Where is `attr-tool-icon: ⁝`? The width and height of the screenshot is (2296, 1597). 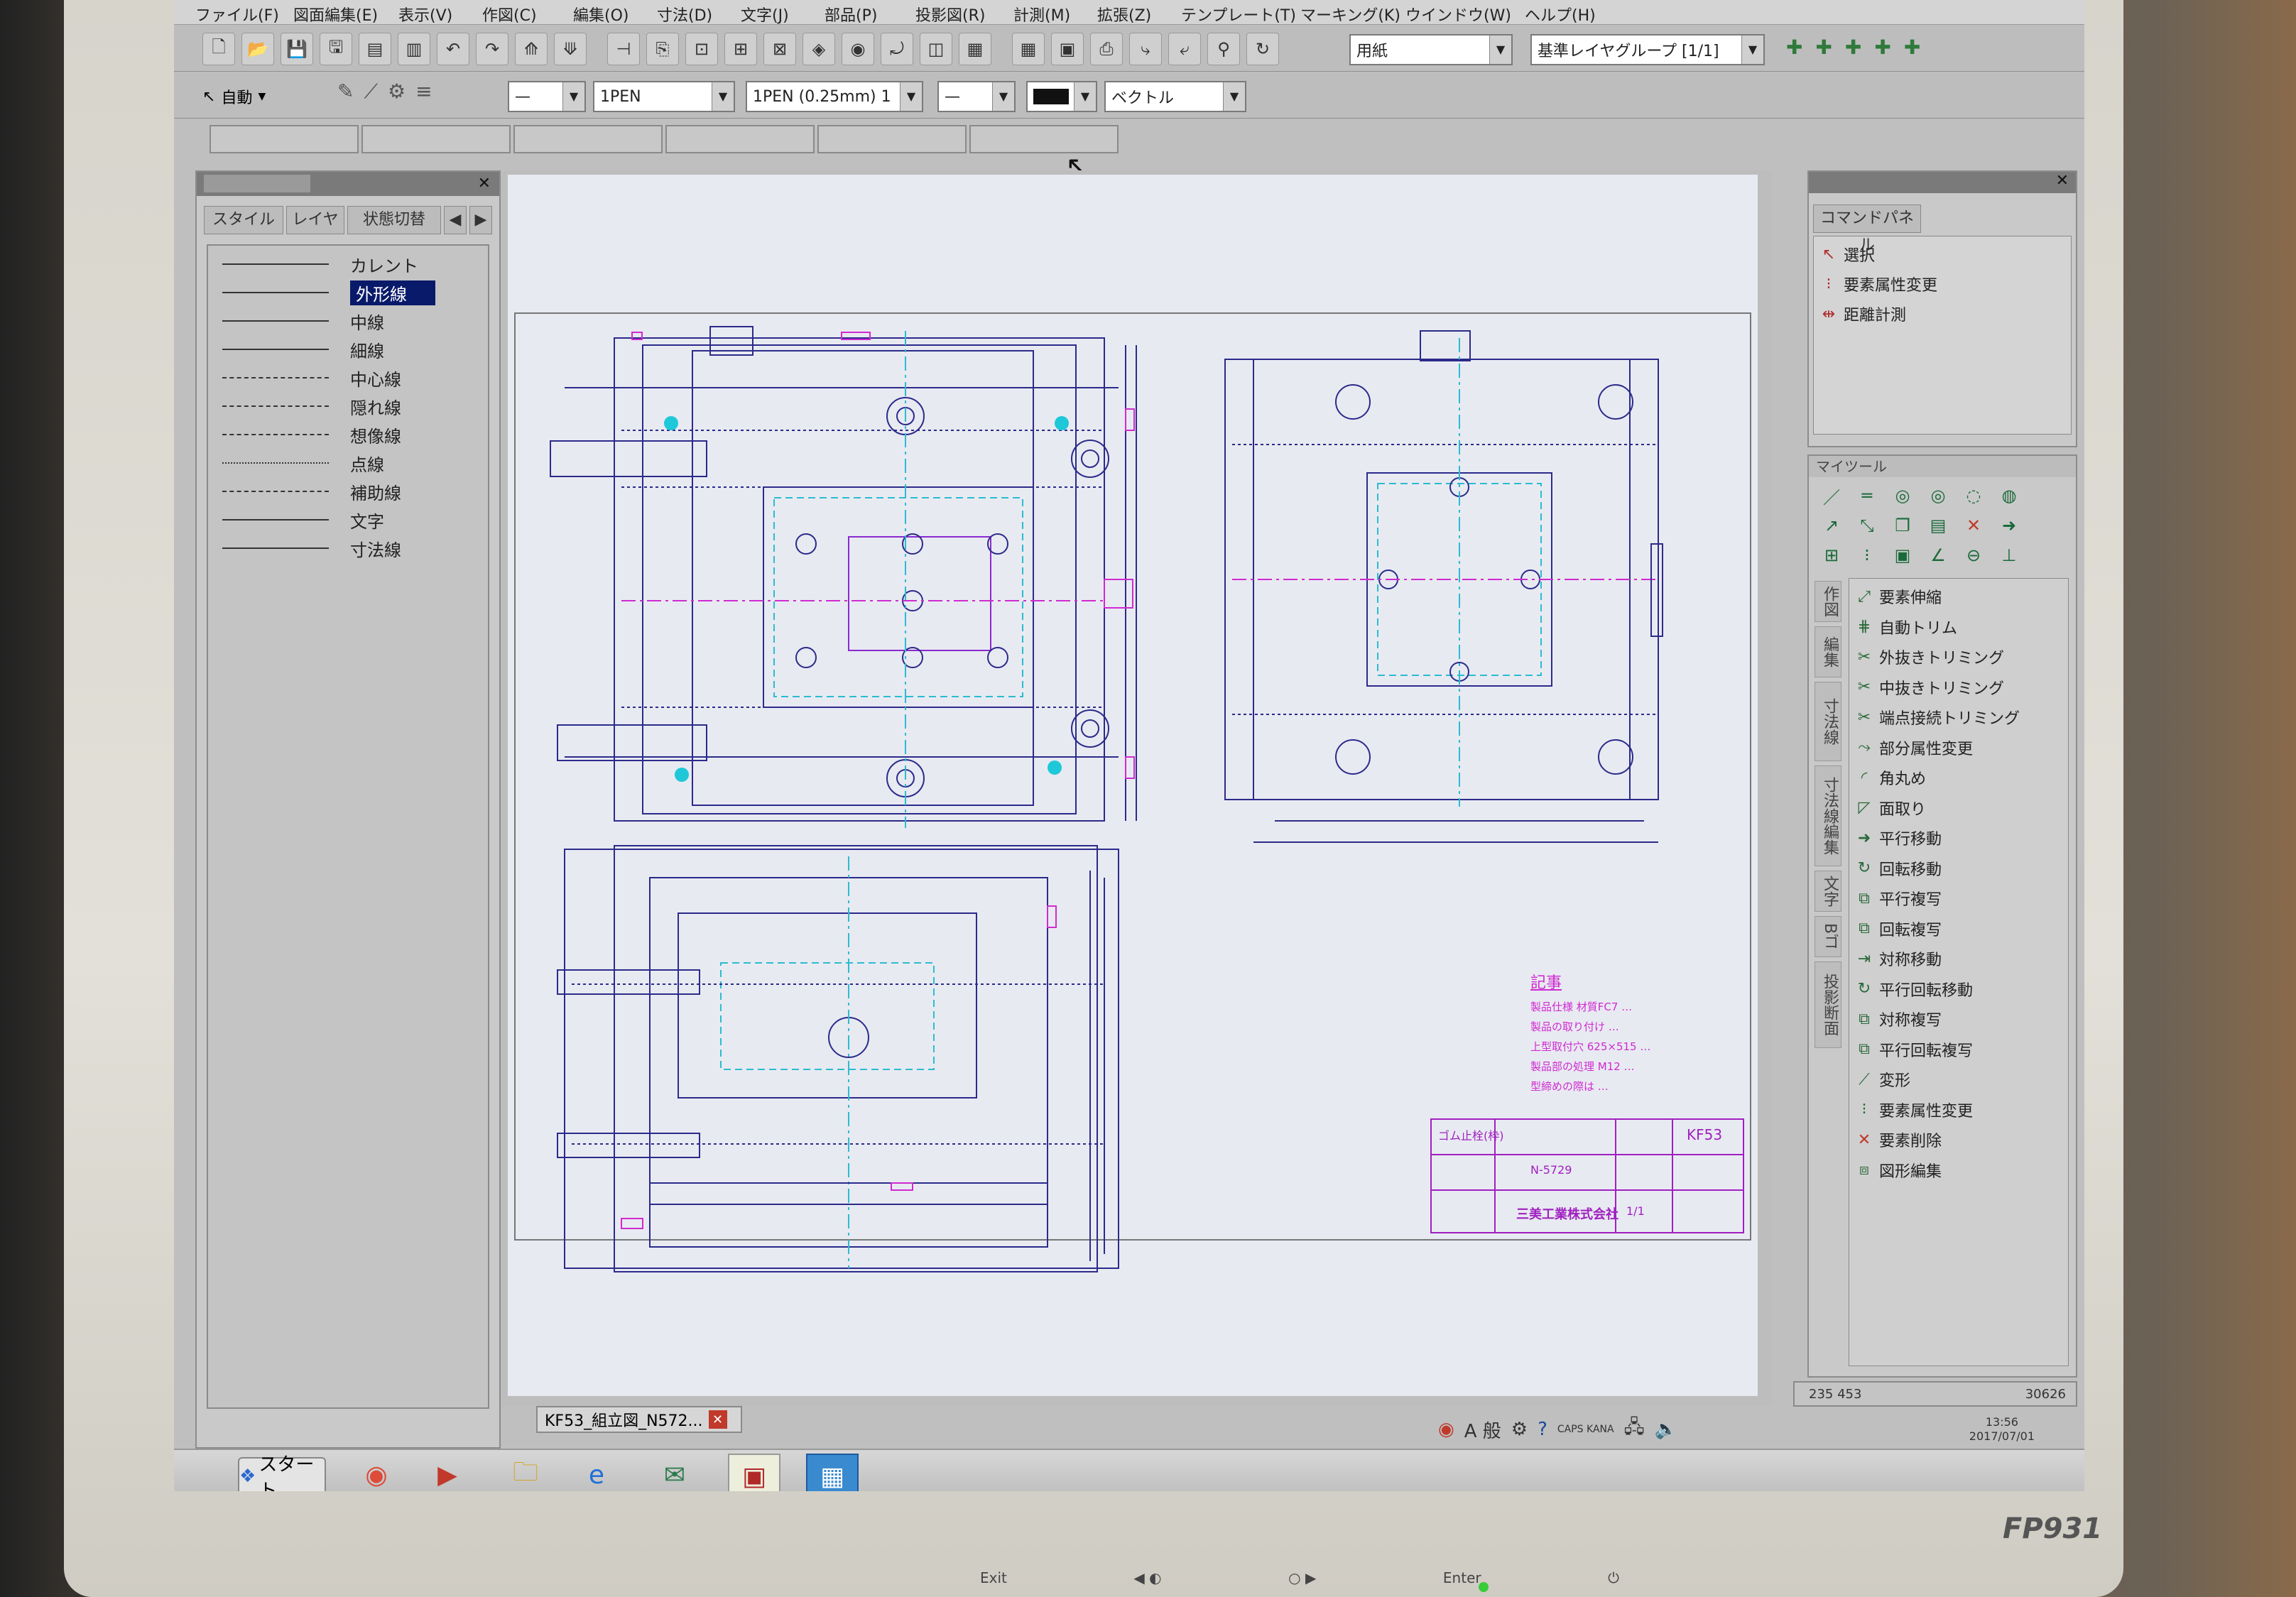
attr-tool-icon: ⁝ is located at coordinates (1867, 555).